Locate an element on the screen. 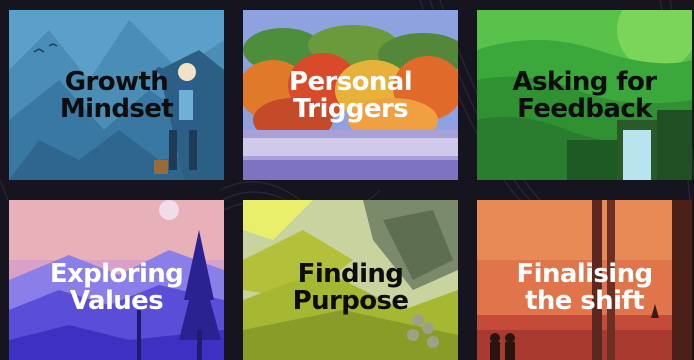 Image resolution: width=694 pixels, height=360 pixels. card-title: Personal Triggers is located at coordinates (350, 95).